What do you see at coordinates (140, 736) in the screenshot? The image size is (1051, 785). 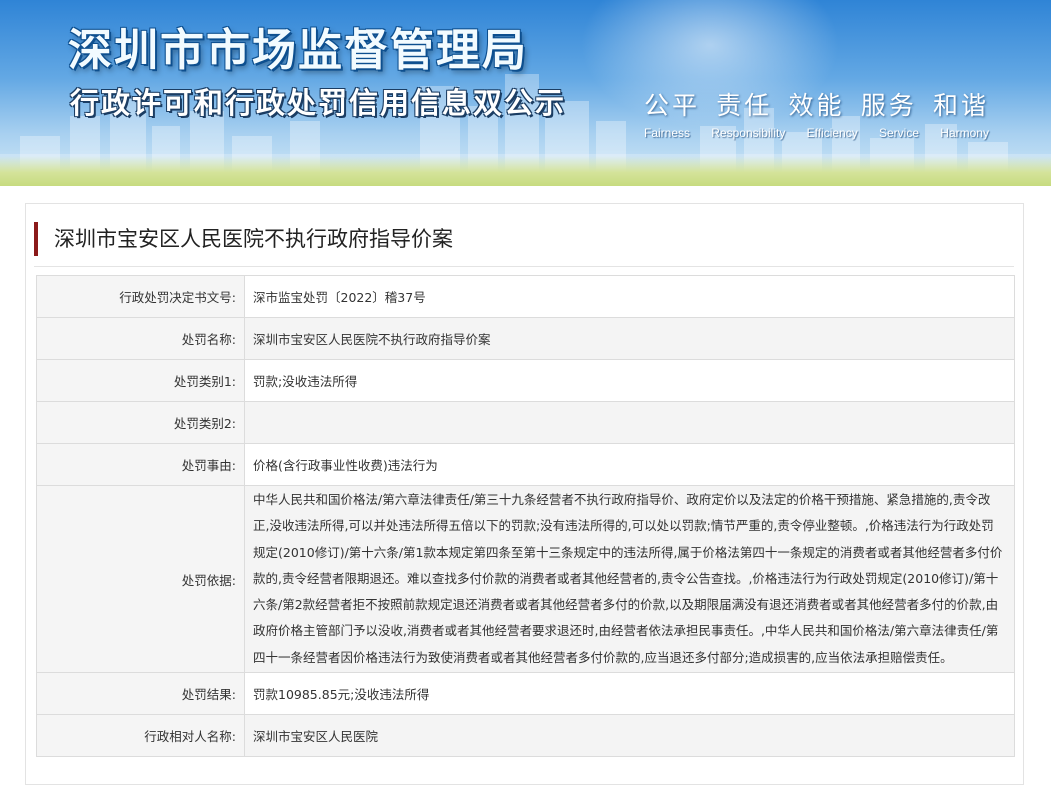 I see `label-party-name: 行政相对人名称:` at bounding box center [140, 736].